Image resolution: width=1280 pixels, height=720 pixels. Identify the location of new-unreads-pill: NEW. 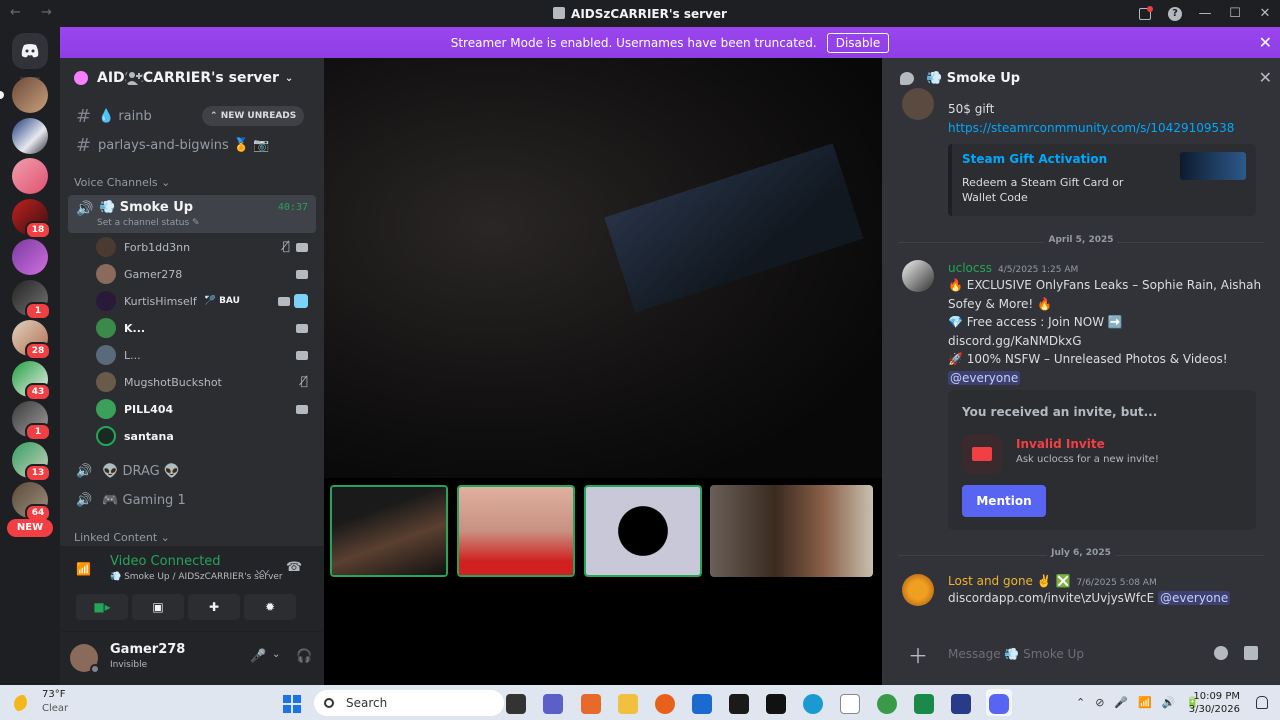
(30, 528).